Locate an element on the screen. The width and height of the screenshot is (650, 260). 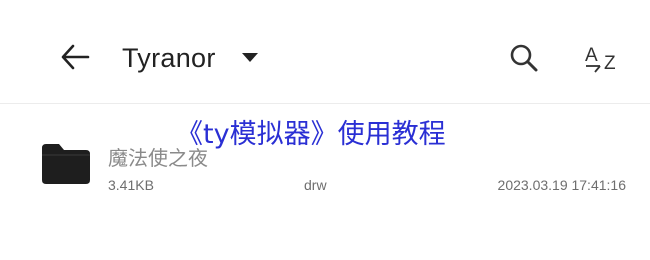
search-button is located at coordinates (524, 58).